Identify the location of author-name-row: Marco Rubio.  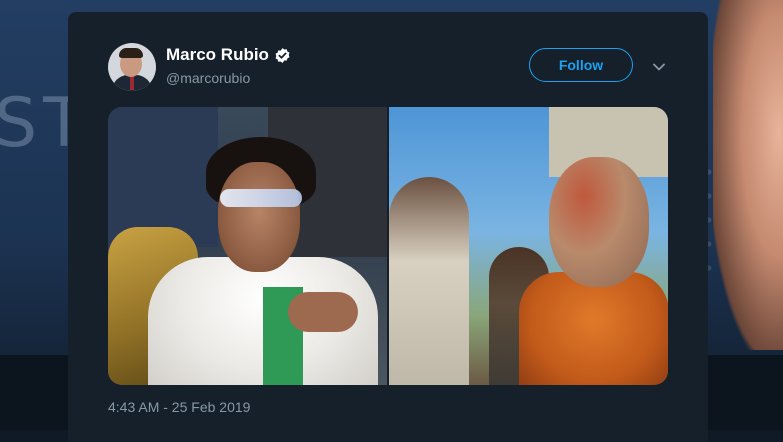
(228, 55).